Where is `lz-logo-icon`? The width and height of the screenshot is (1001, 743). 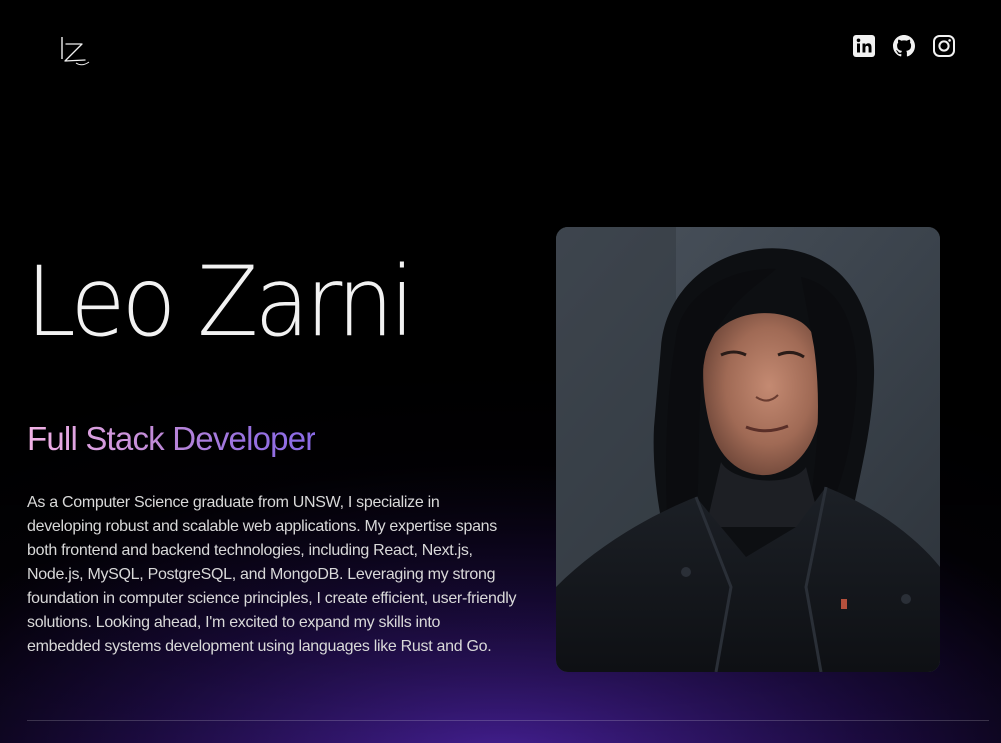 lz-logo-icon is located at coordinates (75, 51).